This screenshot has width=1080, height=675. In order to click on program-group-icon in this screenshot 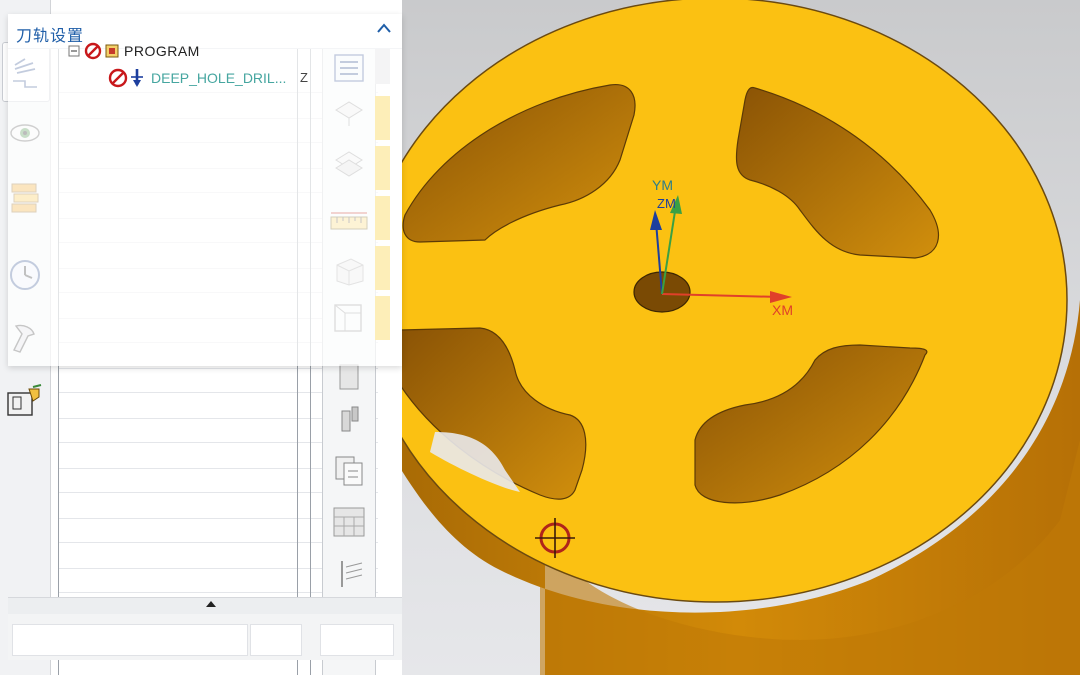, I will do `click(112, 51)`.